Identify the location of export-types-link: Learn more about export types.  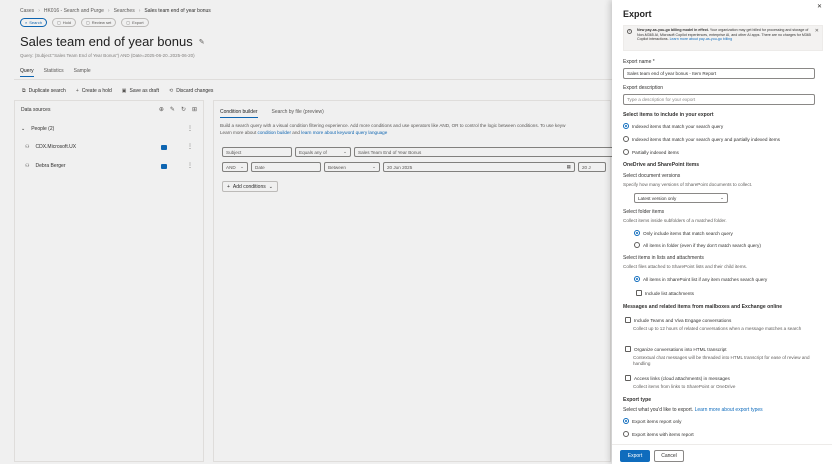
(729, 410).